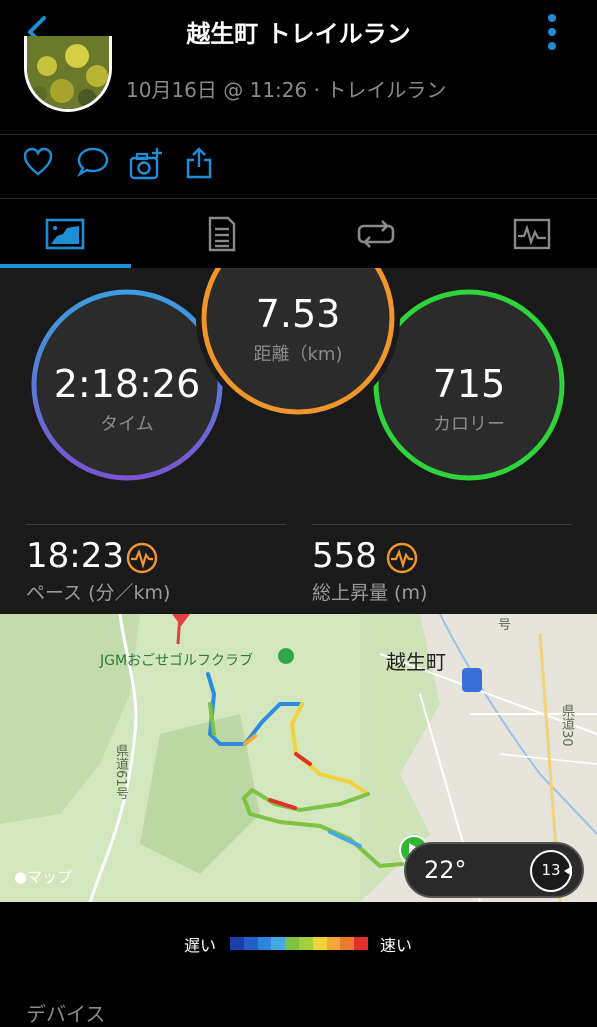  I want to click on apple-maps-attribution: ●マップ, so click(43, 877).